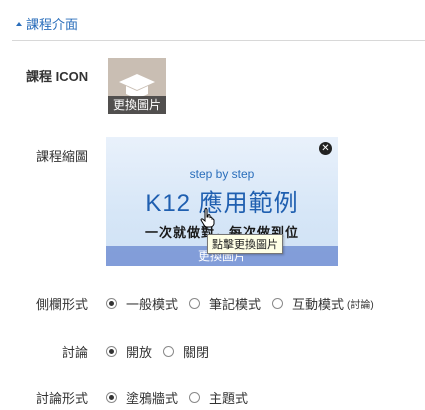  Describe the element at coordinates (318, 304) in the screenshot. I see `radio-label: 互動模式` at that location.